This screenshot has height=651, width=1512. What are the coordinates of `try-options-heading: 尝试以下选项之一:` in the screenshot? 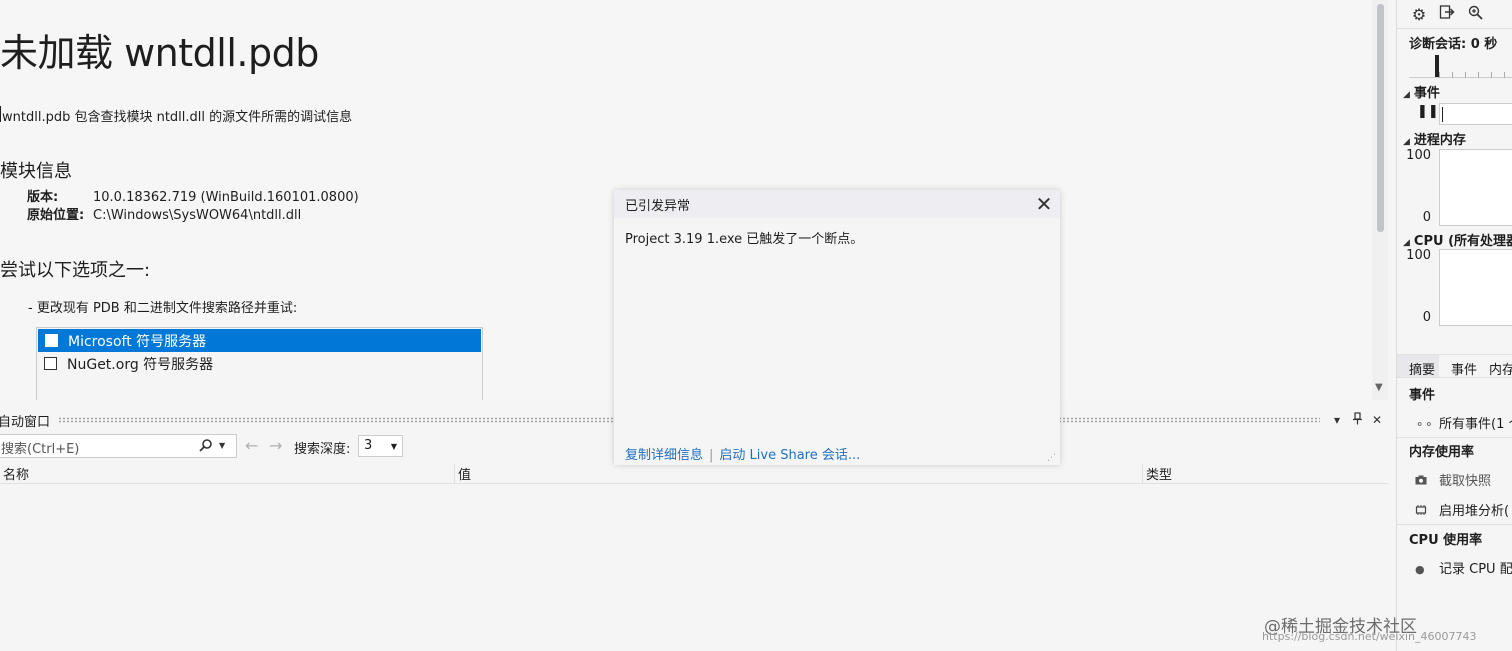 It's located at (75, 270).